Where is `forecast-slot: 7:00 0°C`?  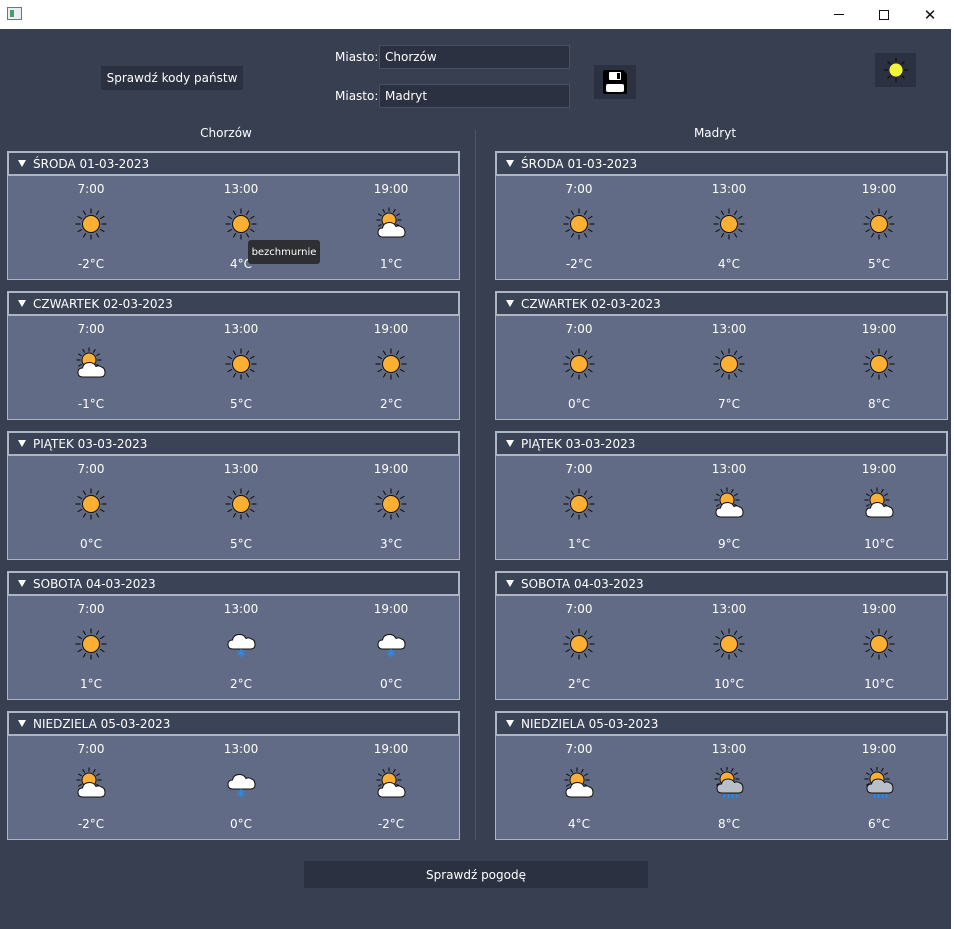 forecast-slot: 7:00 0°C is located at coordinates (91, 508).